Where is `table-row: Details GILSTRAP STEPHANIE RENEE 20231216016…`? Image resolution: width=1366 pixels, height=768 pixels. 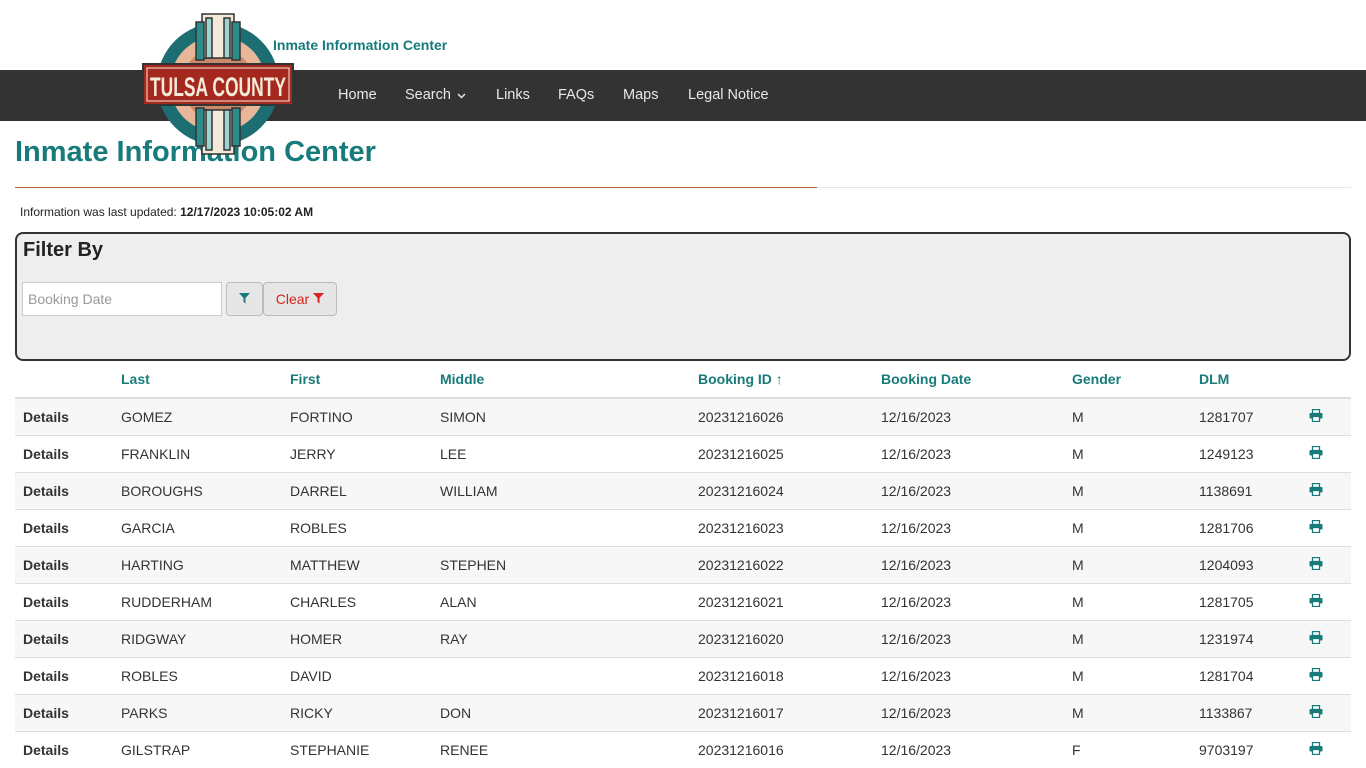 table-row: Details GILSTRAP STEPHANIE RENEE 20231216016… is located at coordinates (683, 749).